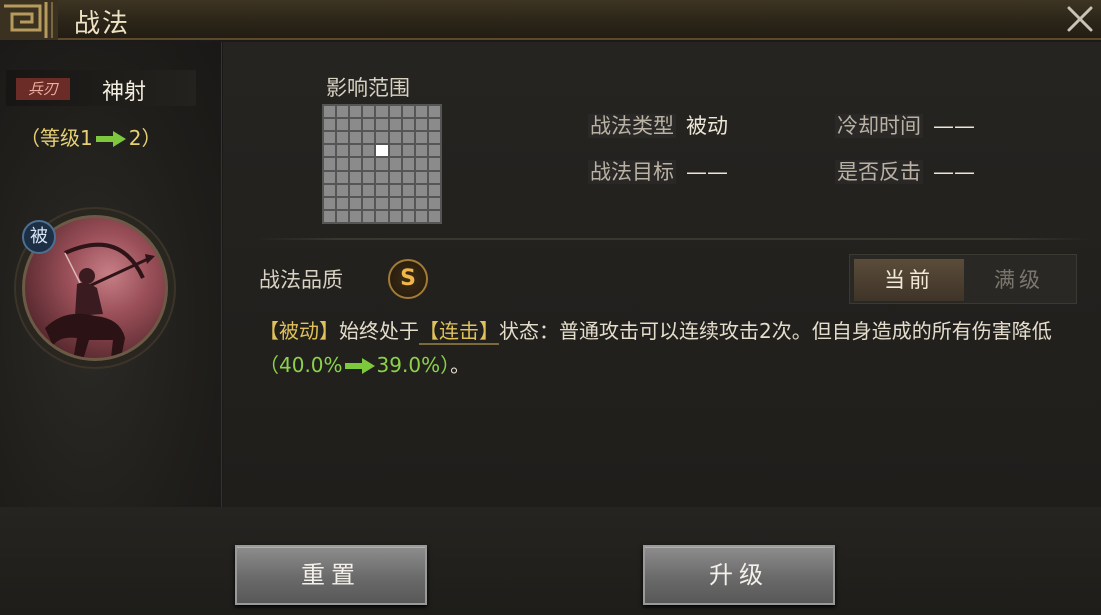 This screenshot has height=615, width=1101. What do you see at coordinates (673, 239) in the screenshot?
I see `divider` at bounding box center [673, 239].